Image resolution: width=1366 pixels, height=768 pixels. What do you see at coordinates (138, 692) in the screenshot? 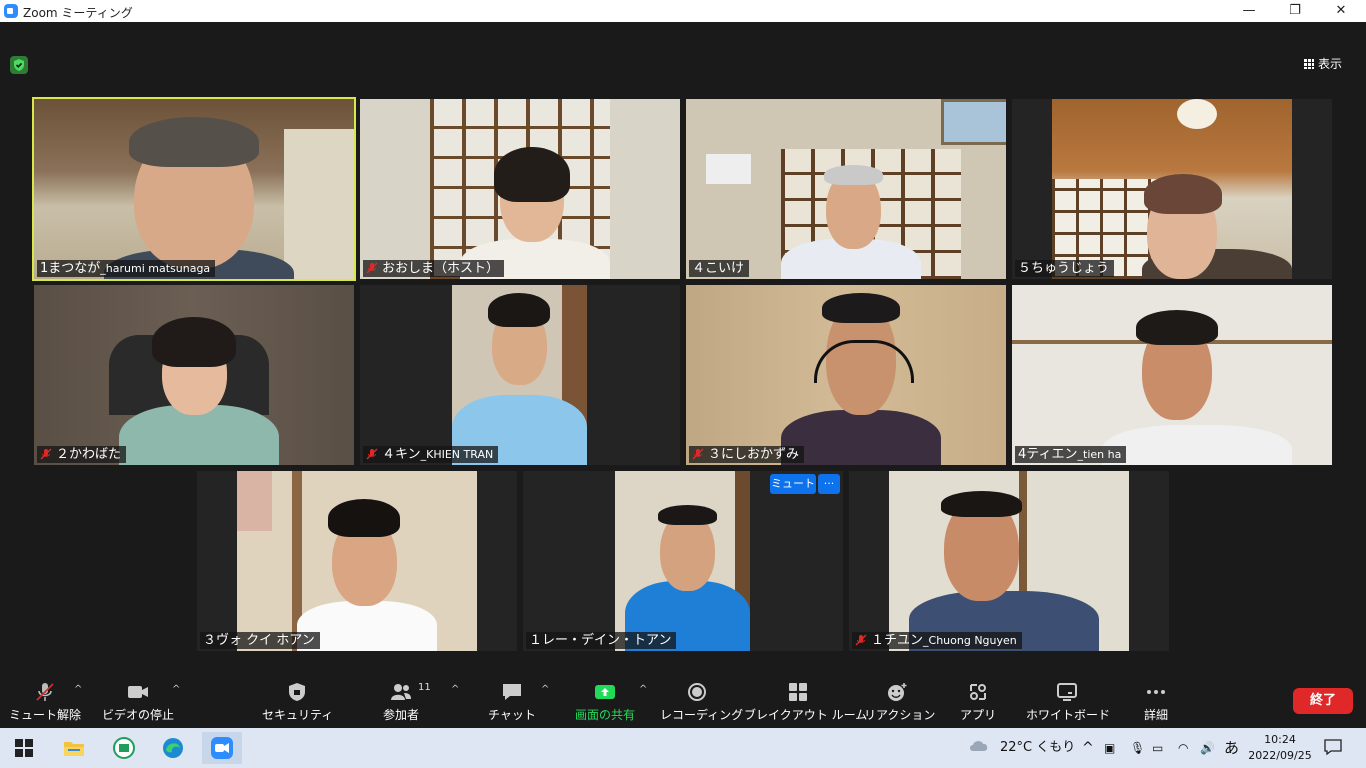
I see `video-camera-icon` at bounding box center [138, 692].